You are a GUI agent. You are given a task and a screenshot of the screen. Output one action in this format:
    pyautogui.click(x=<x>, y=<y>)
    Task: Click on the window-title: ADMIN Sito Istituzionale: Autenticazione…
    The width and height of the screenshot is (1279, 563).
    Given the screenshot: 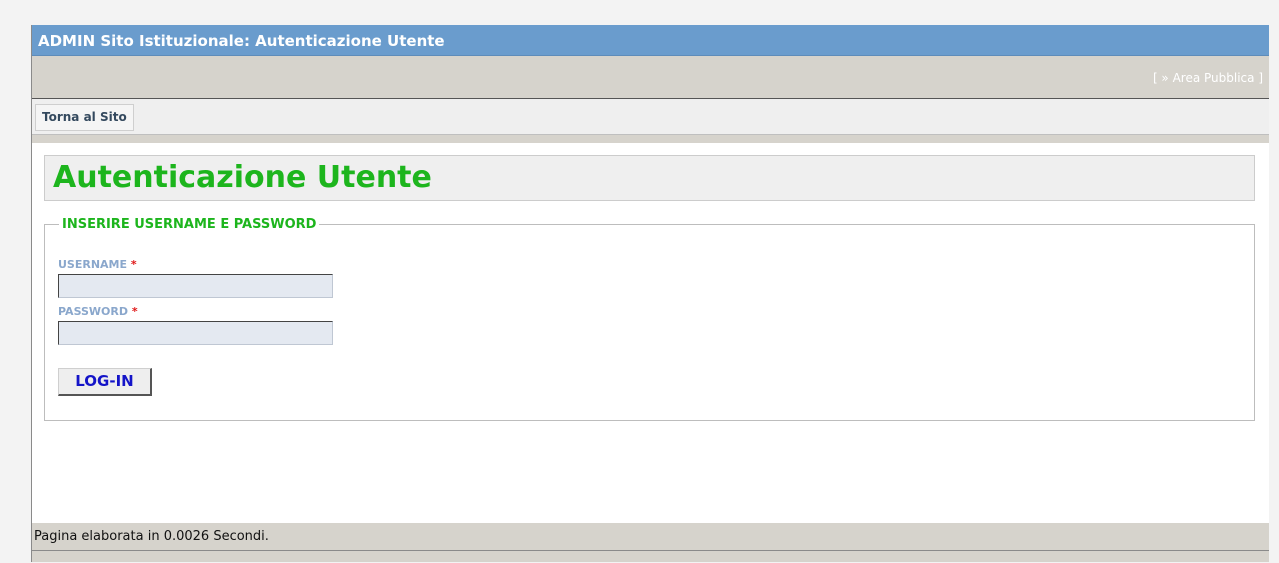 What is the action you would take?
    pyautogui.click(x=650, y=40)
    